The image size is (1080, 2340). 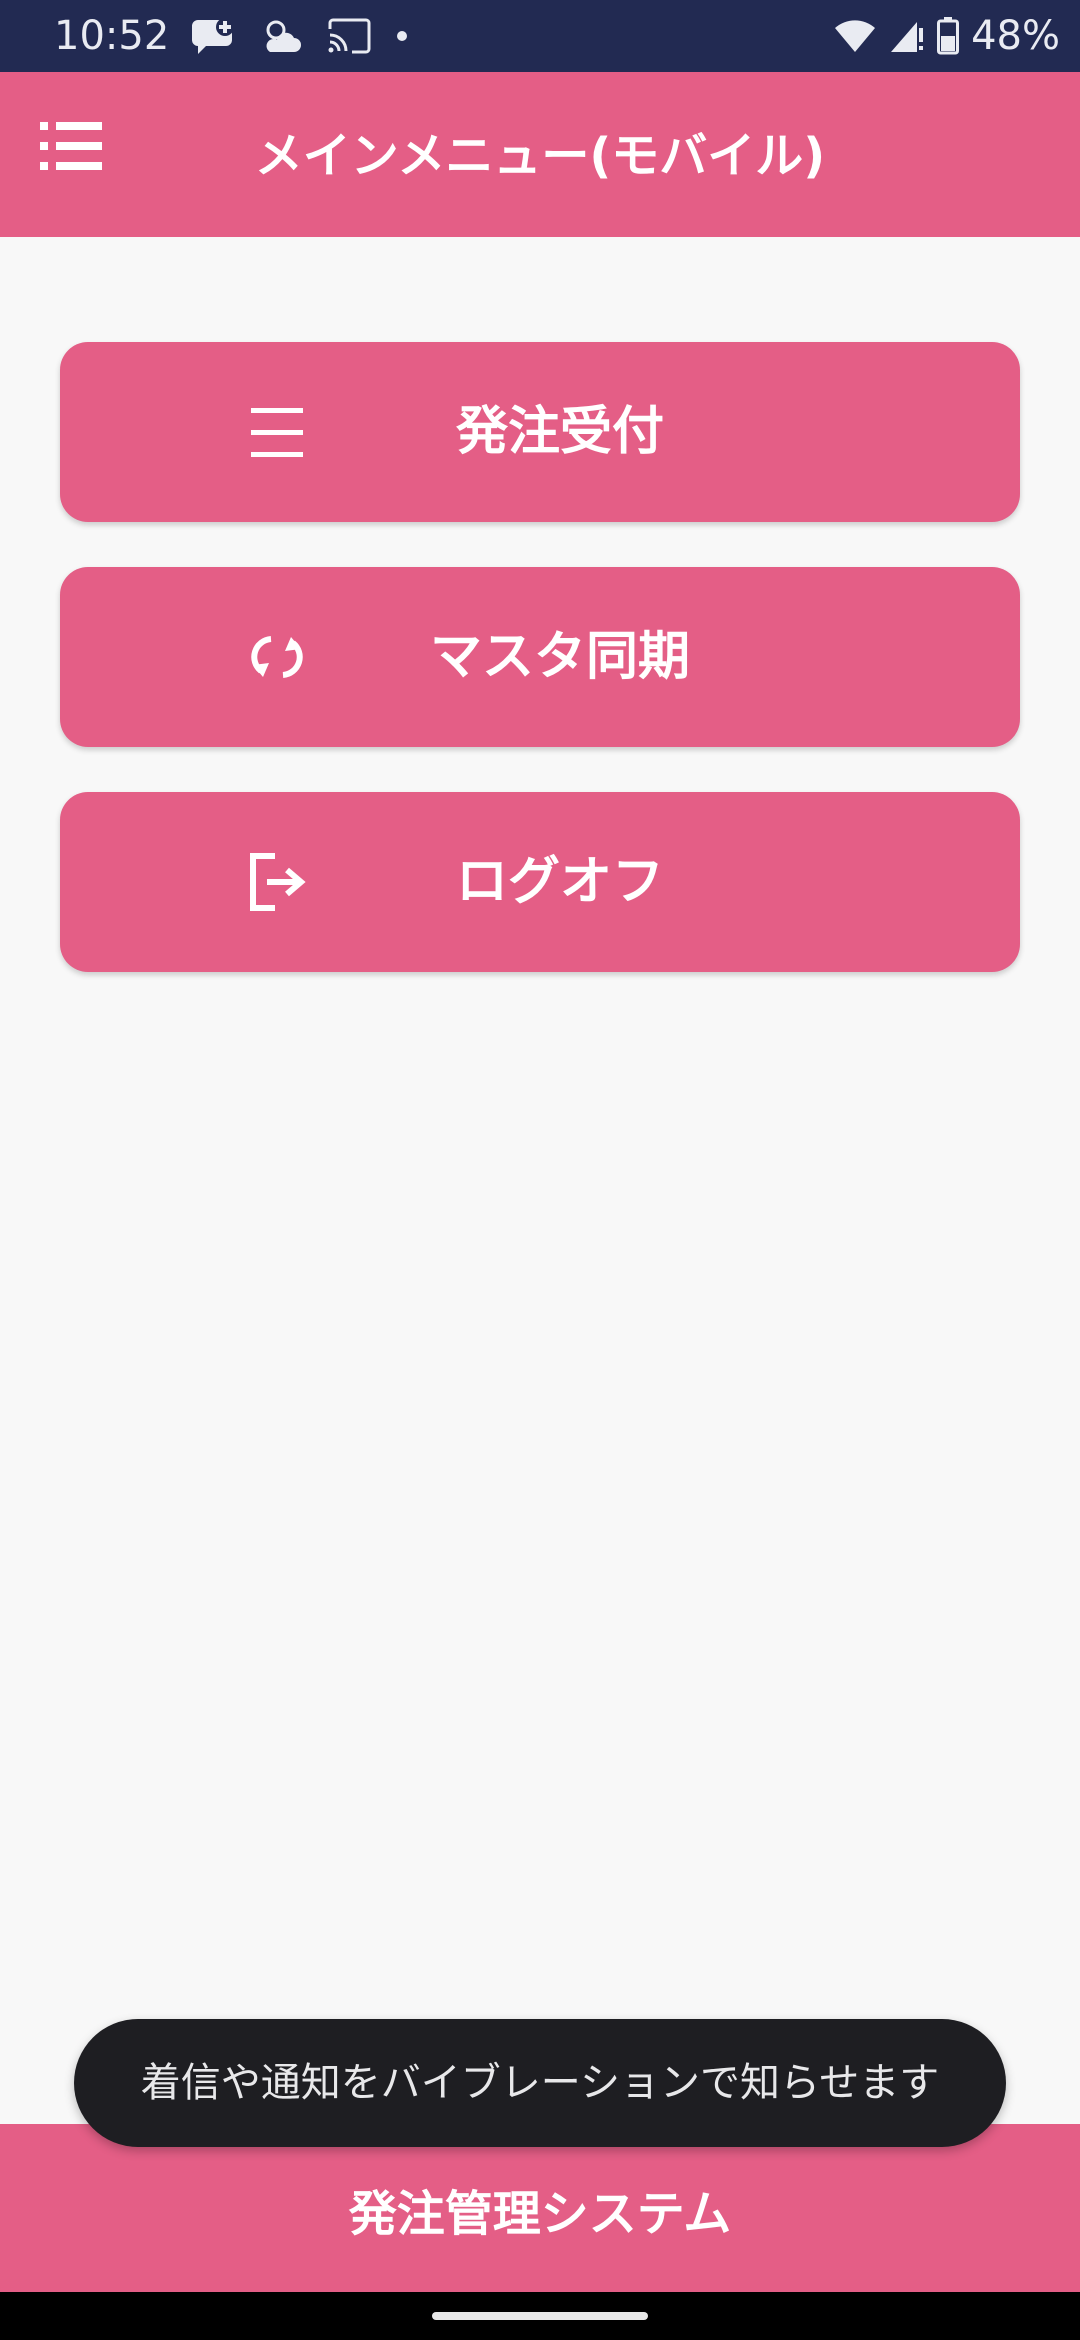 What do you see at coordinates (855, 36) in the screenshot?
I see `wifi-icon` at bounding box center [855, 36].